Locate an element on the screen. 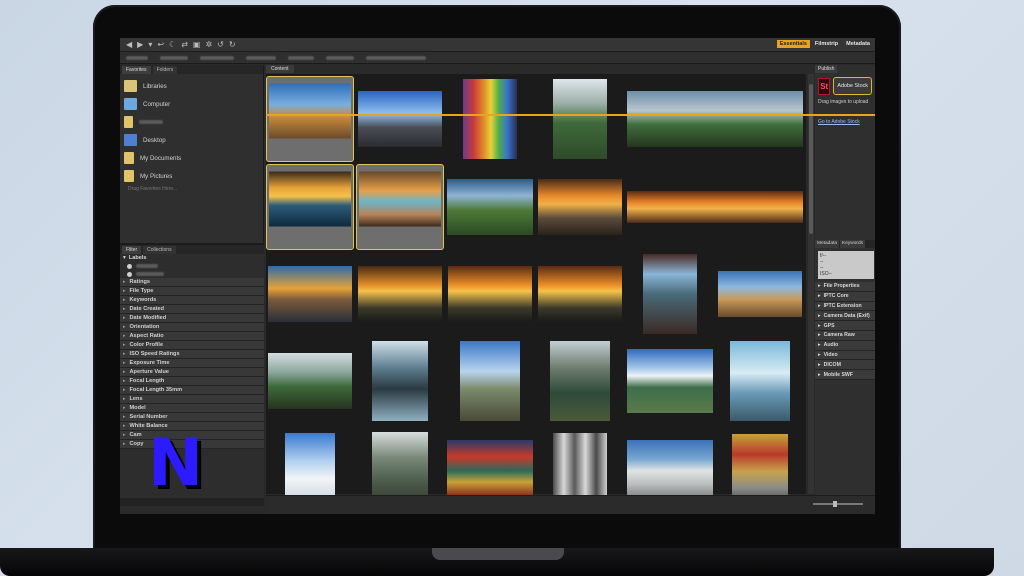 The width and height of the screenshot is (1024, 576). filter-category-row: ▸ Ratings is located at coordinates (192, 282).